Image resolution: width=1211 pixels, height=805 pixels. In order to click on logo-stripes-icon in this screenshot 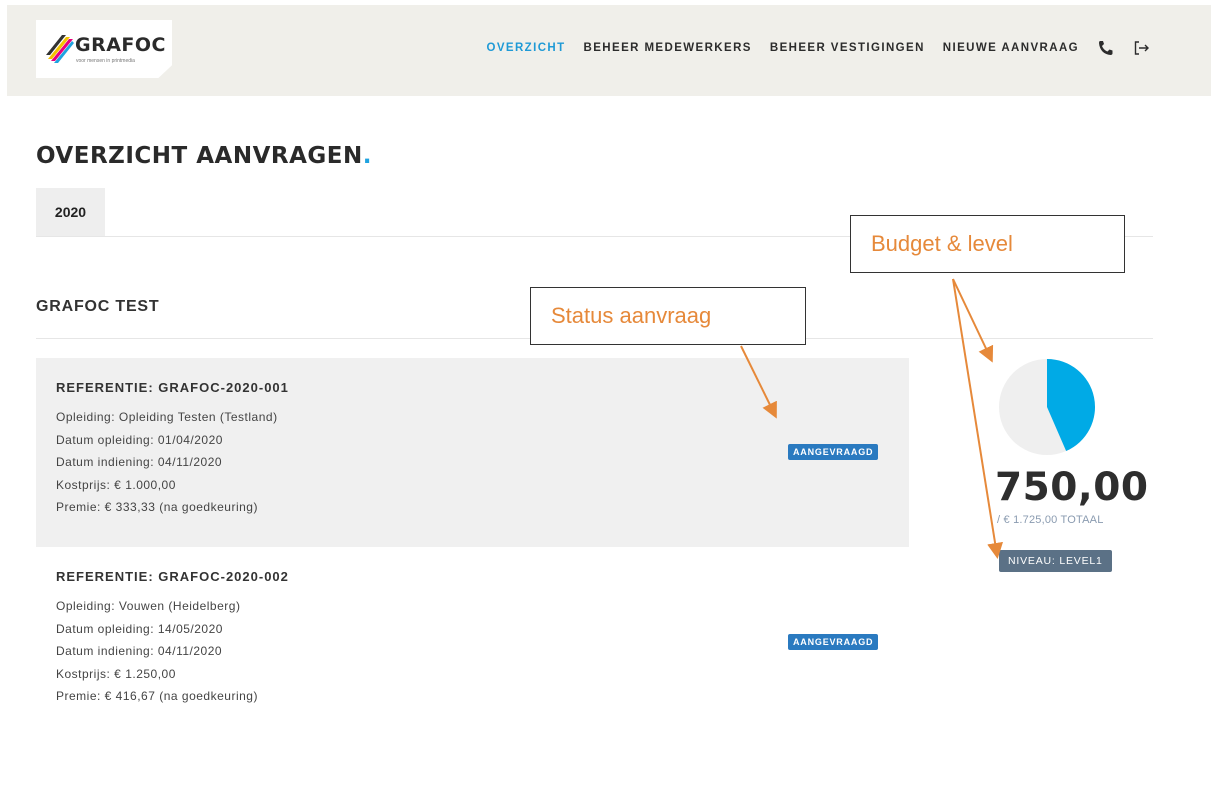, I will do `click(60, 49)`.